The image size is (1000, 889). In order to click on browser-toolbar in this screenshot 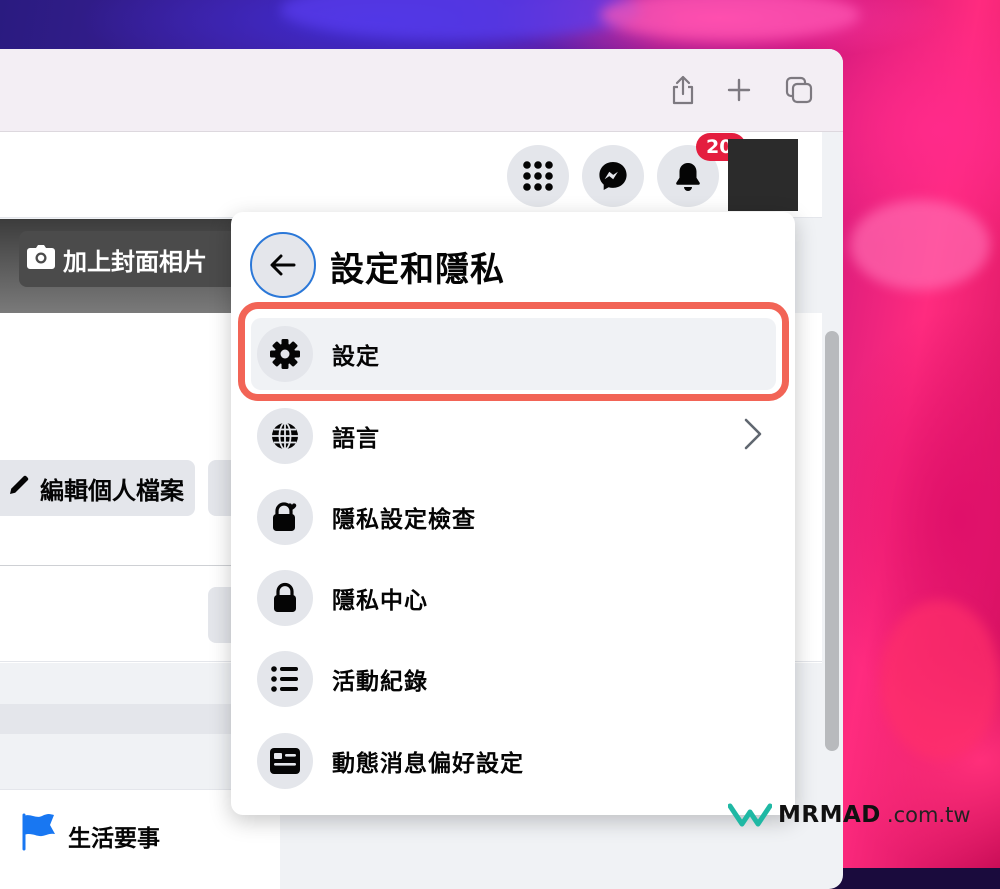, I will do `click(421, 90)`.